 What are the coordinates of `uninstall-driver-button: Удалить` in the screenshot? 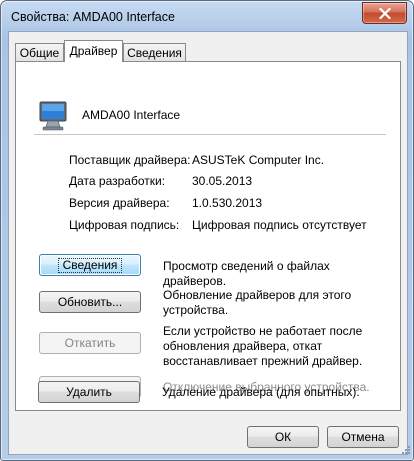 It's located at (89, 392).